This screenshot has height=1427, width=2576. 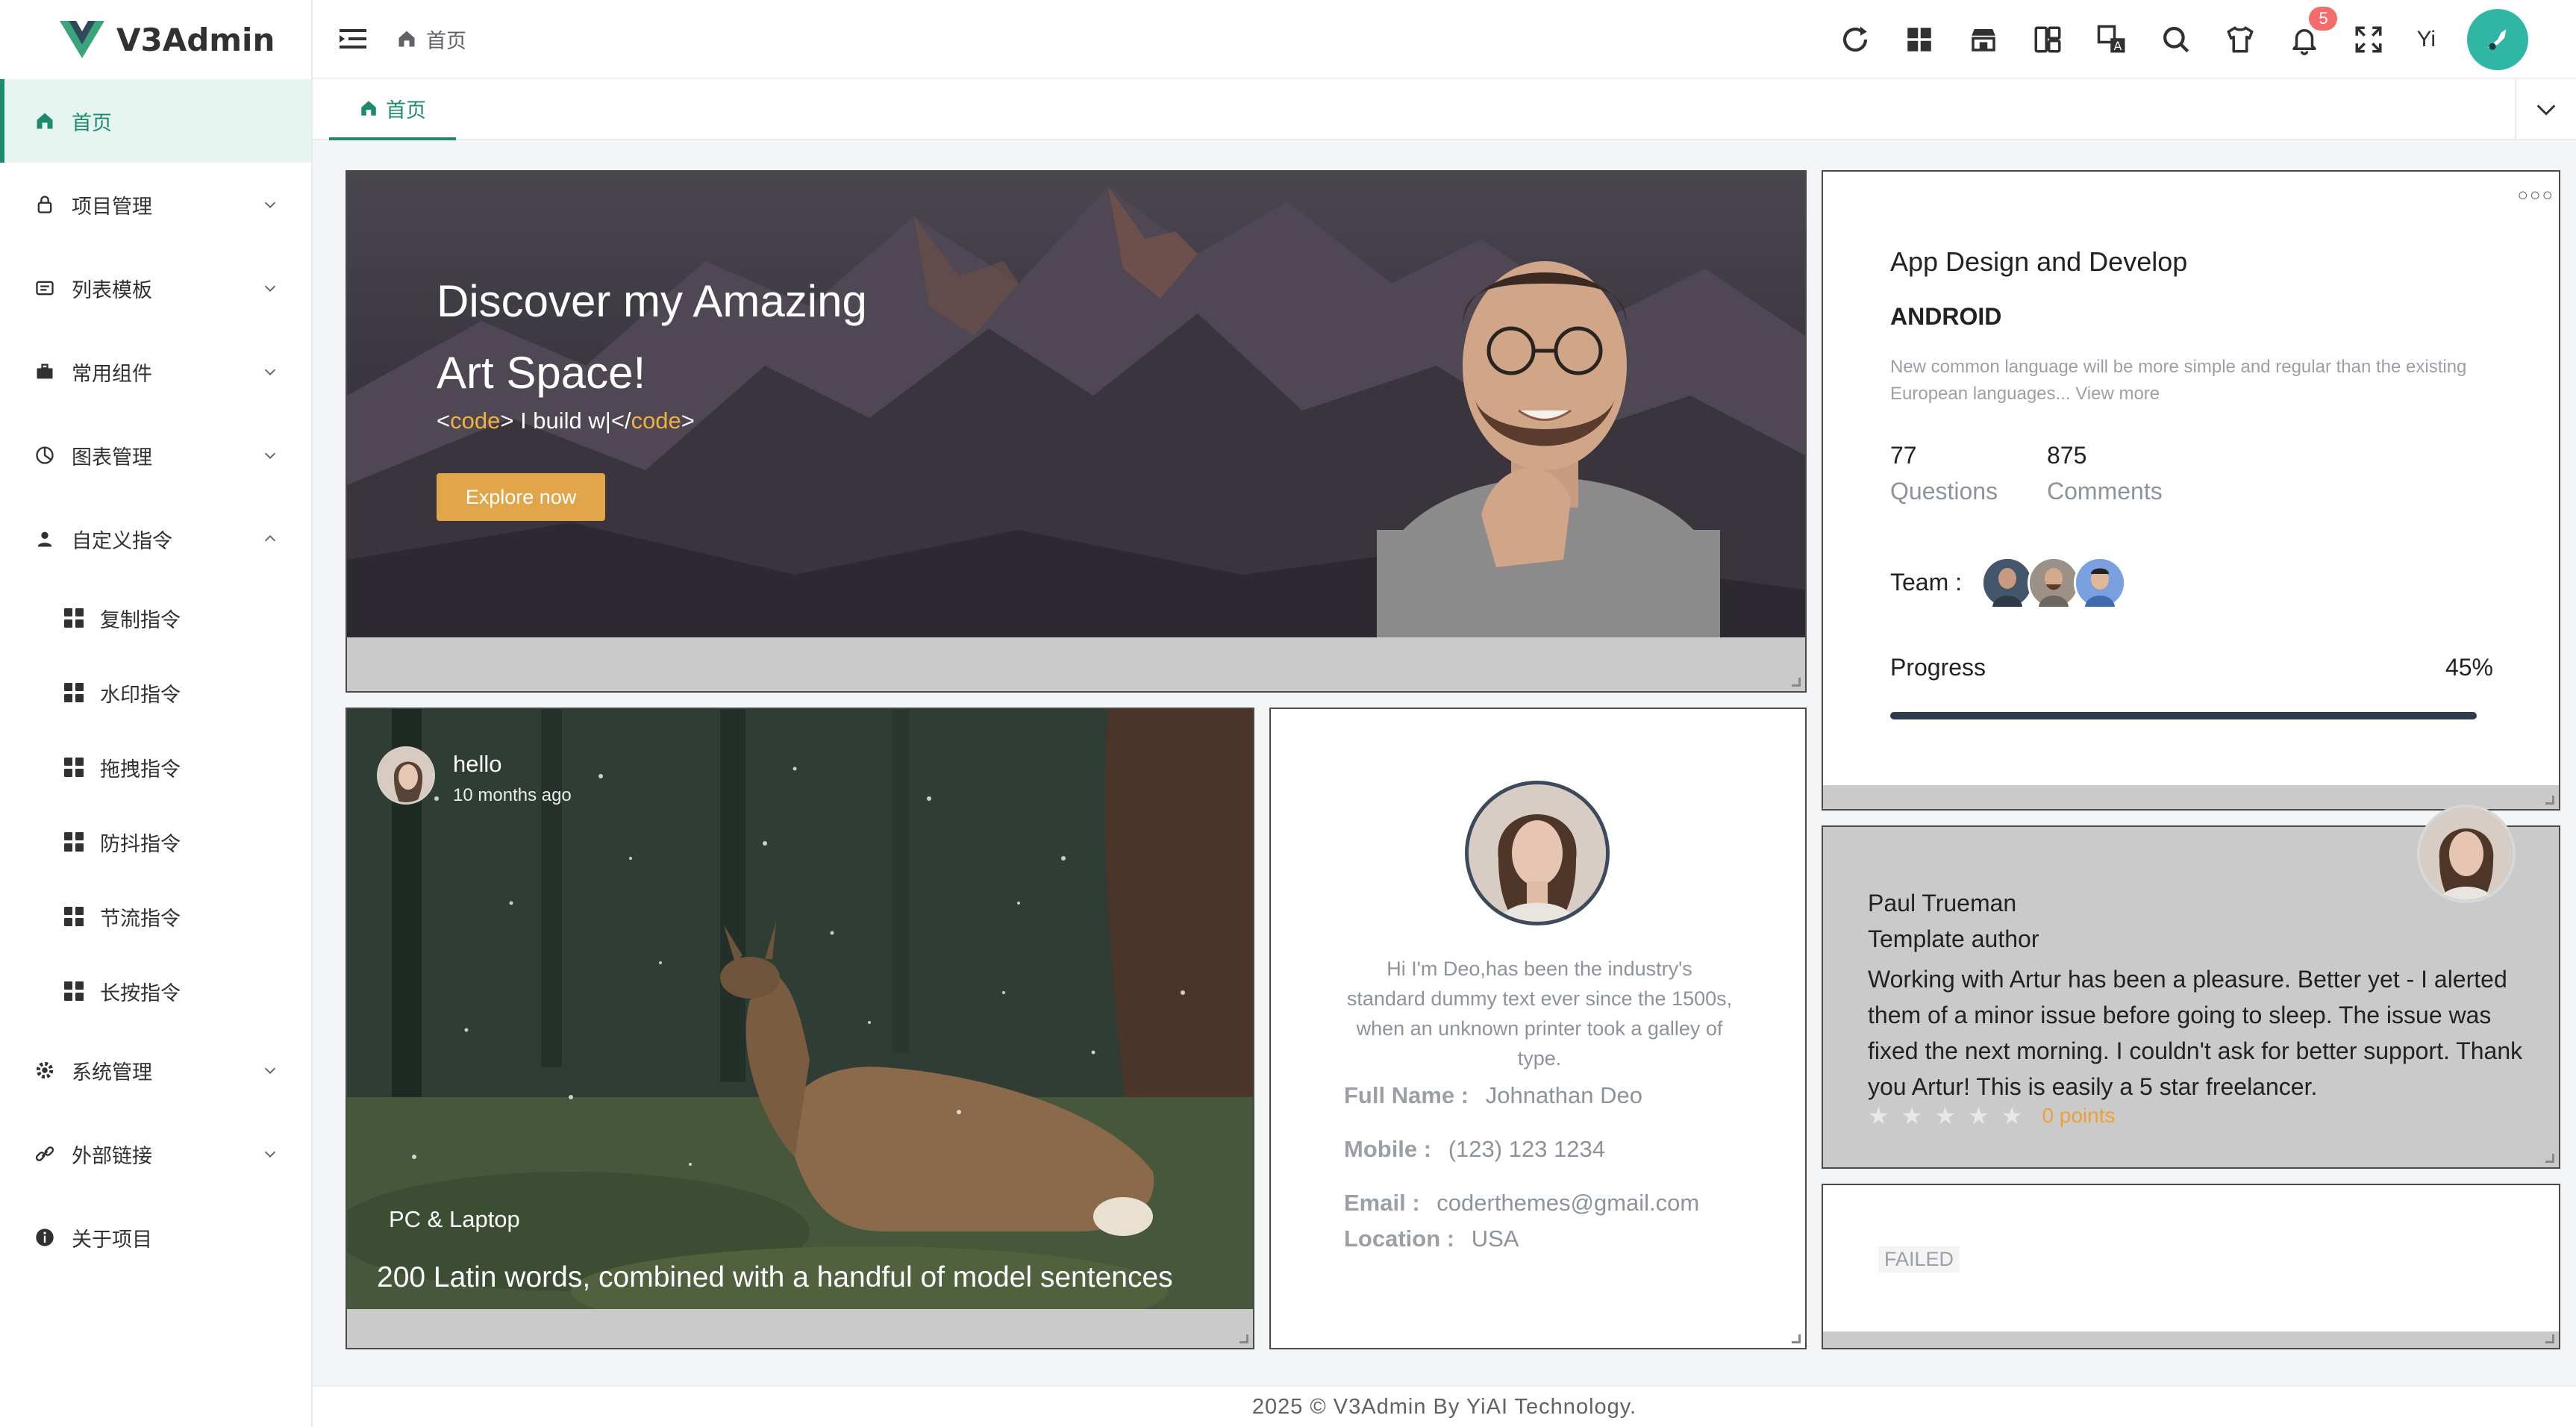 What do you see at coordinates (1942, 904) in the screenshot?
I see `testimonial-name: Paul Trueman` at bounding box center [1942, 904].